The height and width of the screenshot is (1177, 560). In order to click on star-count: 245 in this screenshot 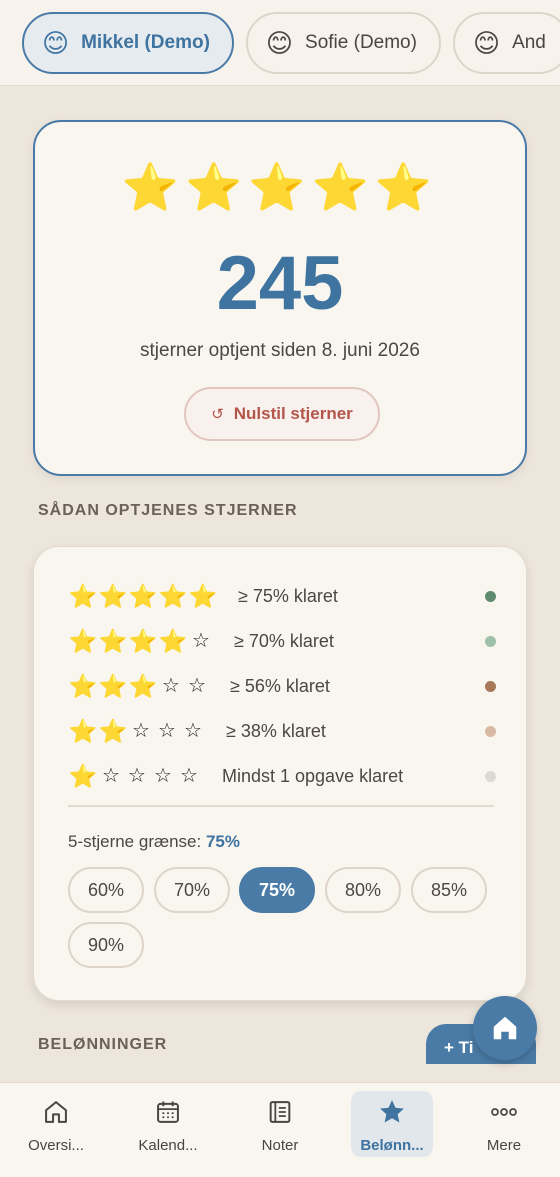, I will do `click(280, 283)`.